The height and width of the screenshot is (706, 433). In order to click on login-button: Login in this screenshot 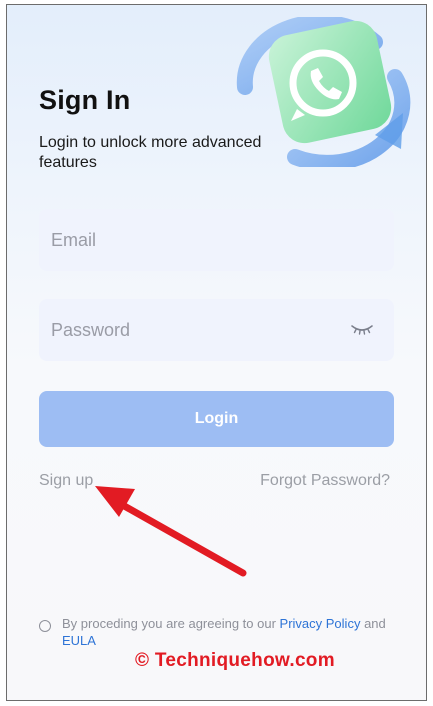, I will do `click(216, 419)`.